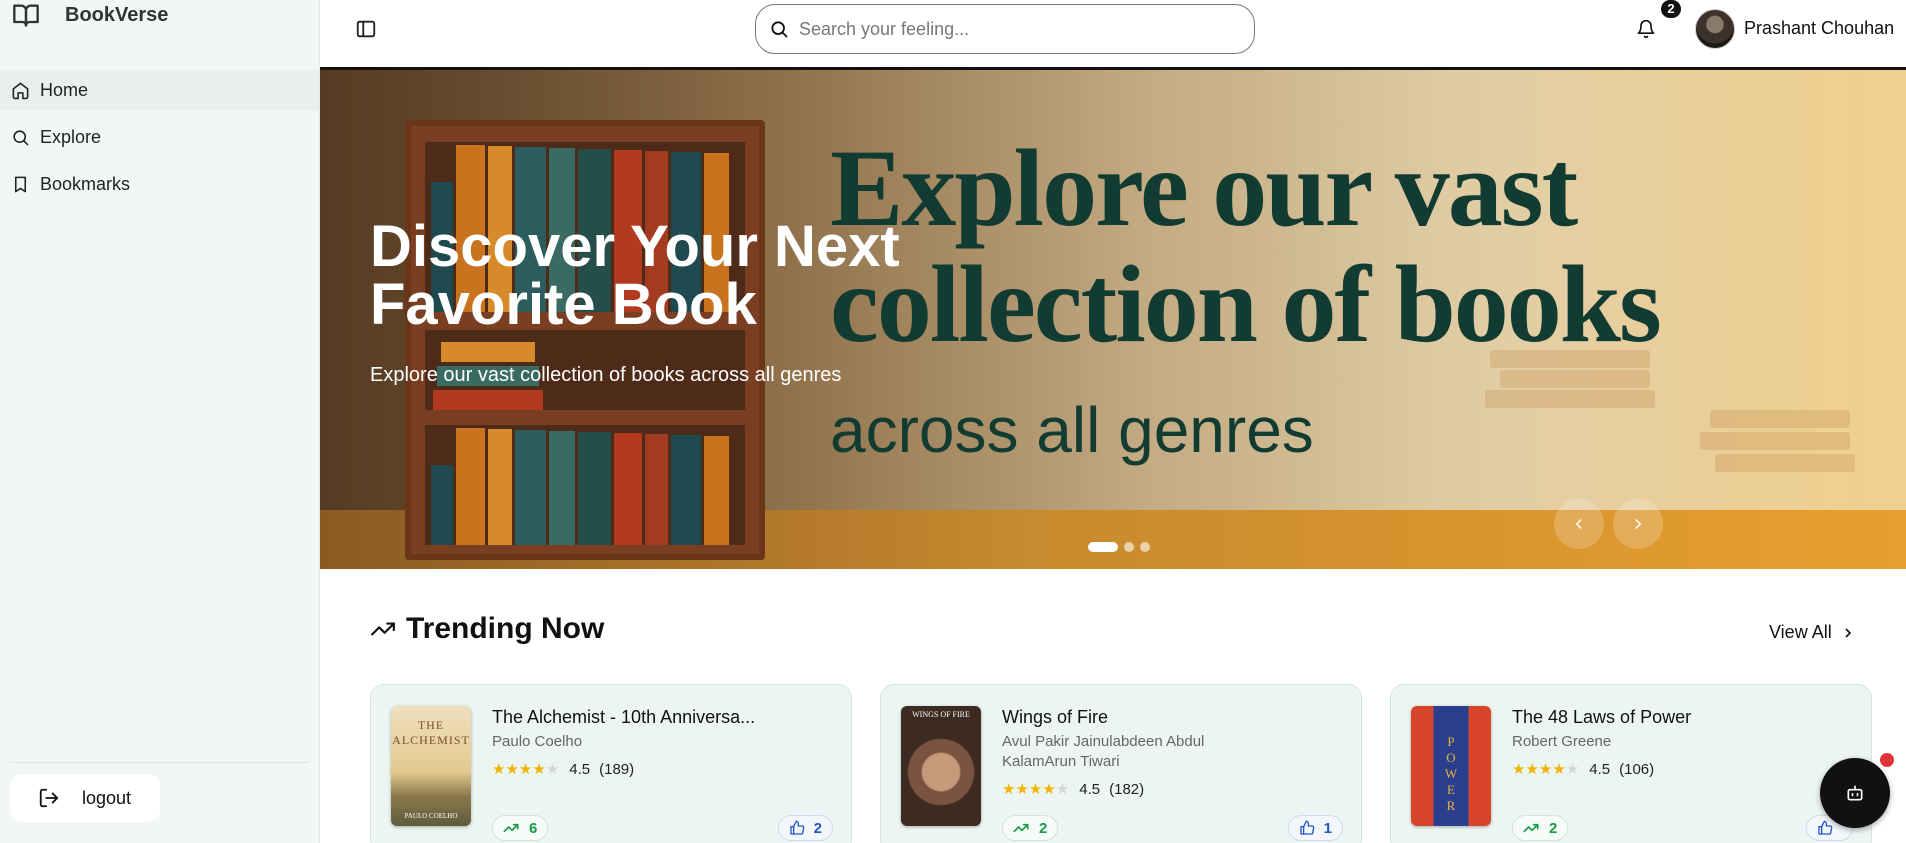 The height and width of the screenshot is (843, 1906). Describe the element at coordinates (941, 714) in the screenshot. I see `cover-title: WINGS OF FIRE` at that location.